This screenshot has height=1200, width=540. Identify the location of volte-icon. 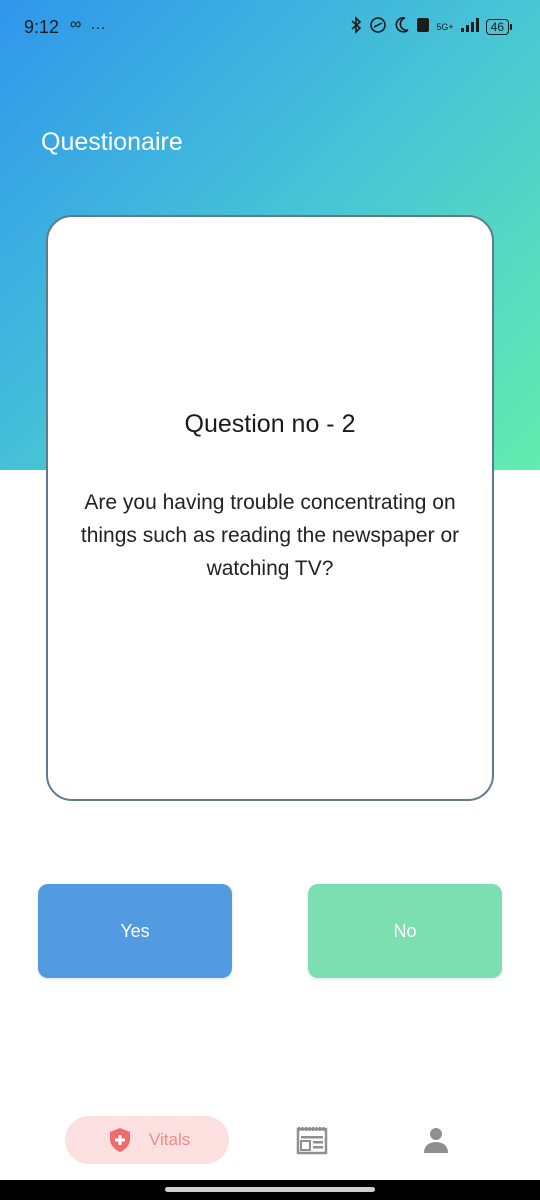
(423, 27).